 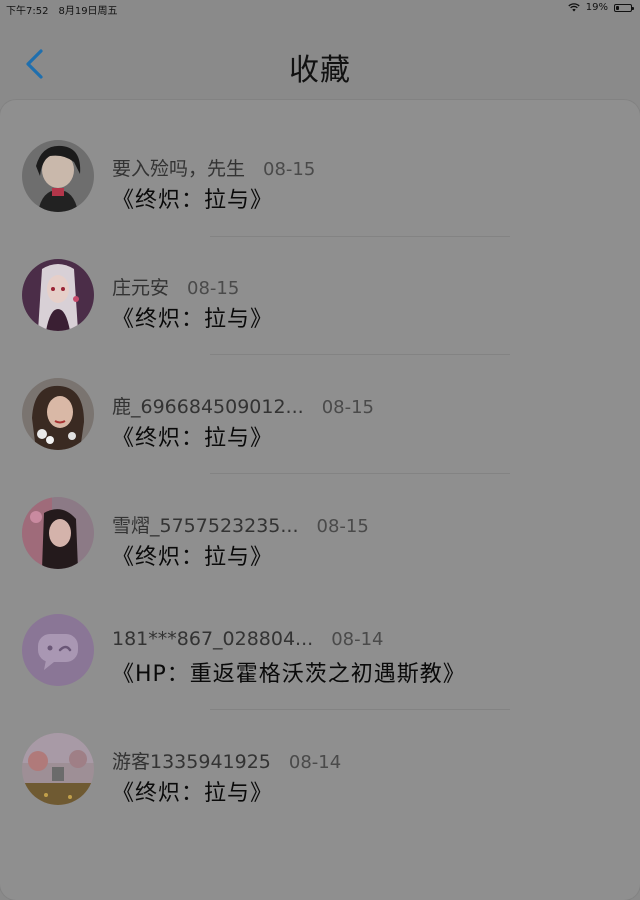 I want to click on battery-fill, so click(x=617, y=7).